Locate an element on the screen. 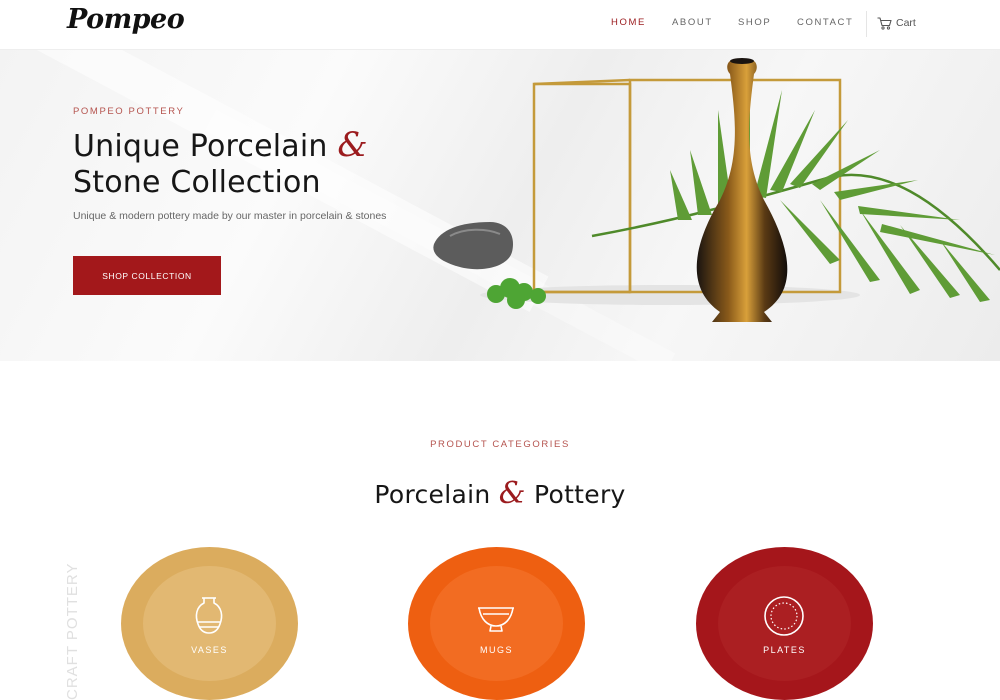 The width and height of the screenshot is (1000, 700). category-vases: VASES is located at coordinates (209, 623).